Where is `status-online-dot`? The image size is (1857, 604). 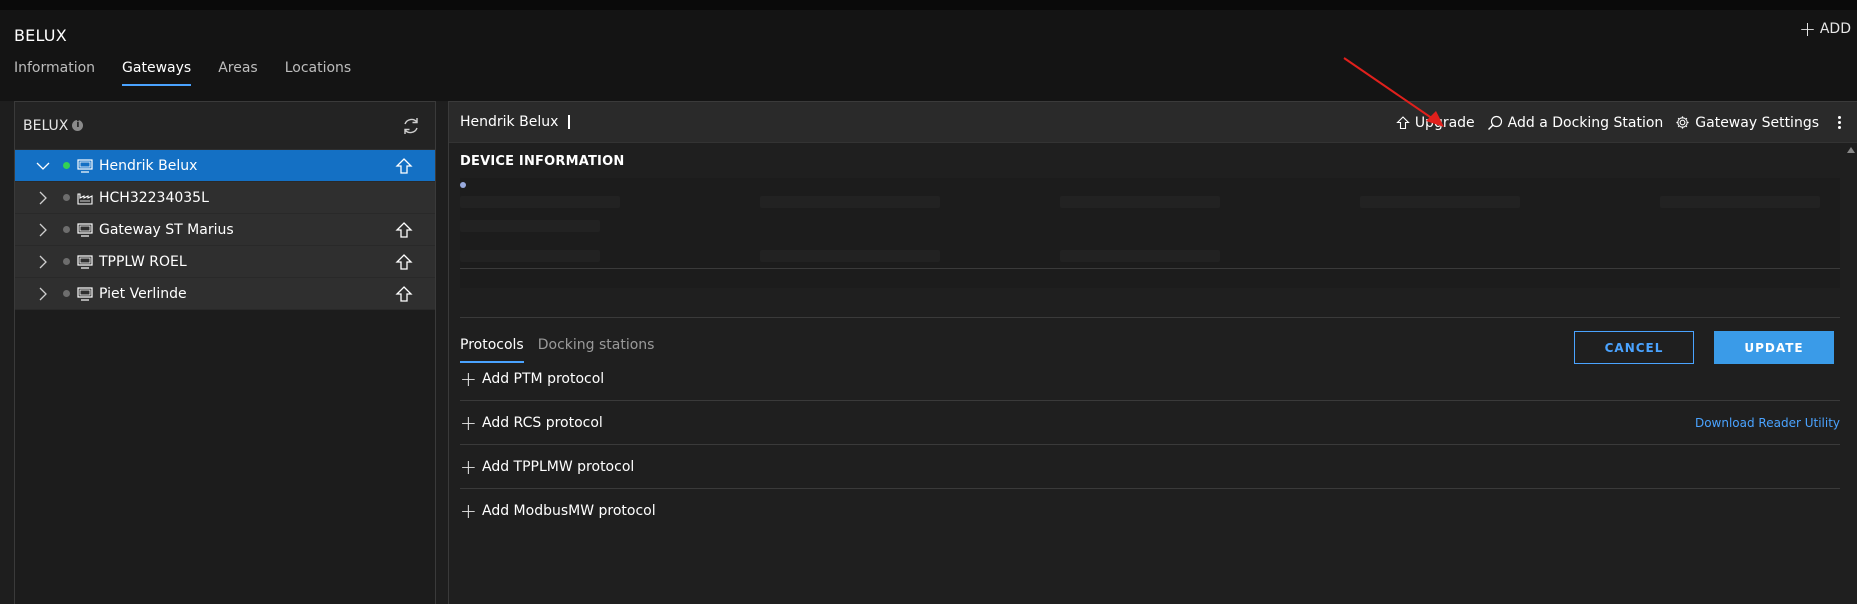
status-online-dot is located at coordinates (66, 165).